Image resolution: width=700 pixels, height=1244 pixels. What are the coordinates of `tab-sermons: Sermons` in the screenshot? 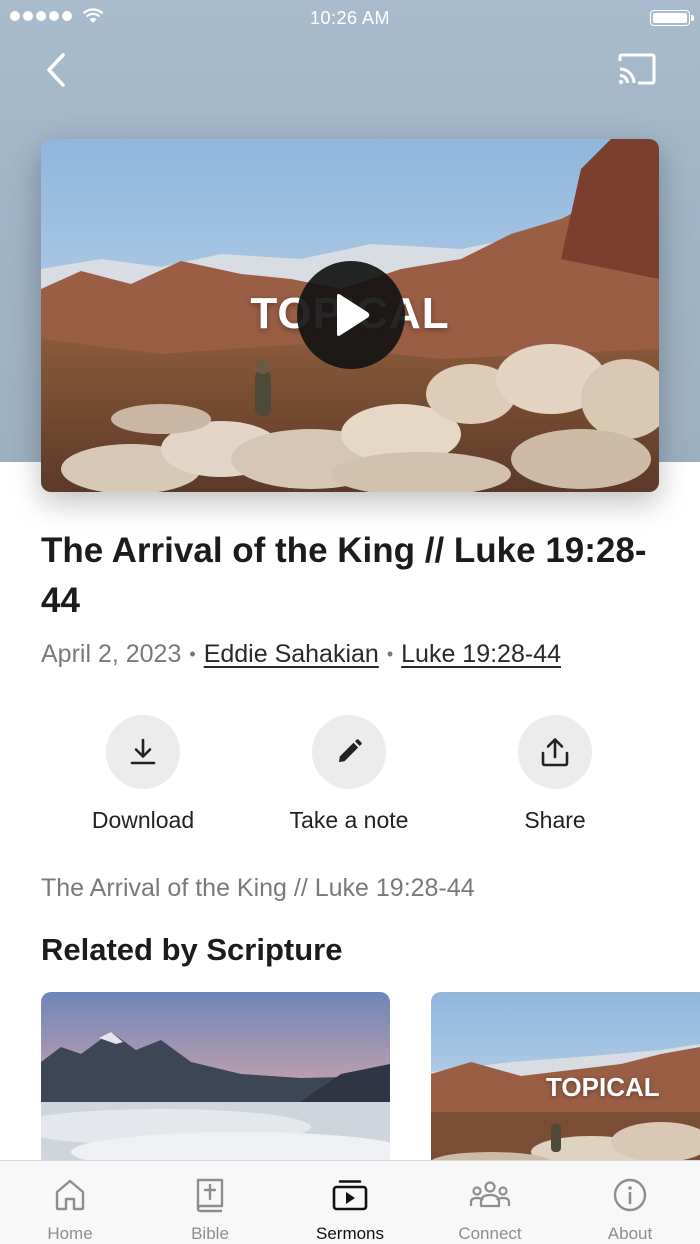 It's located at (350, 1202).